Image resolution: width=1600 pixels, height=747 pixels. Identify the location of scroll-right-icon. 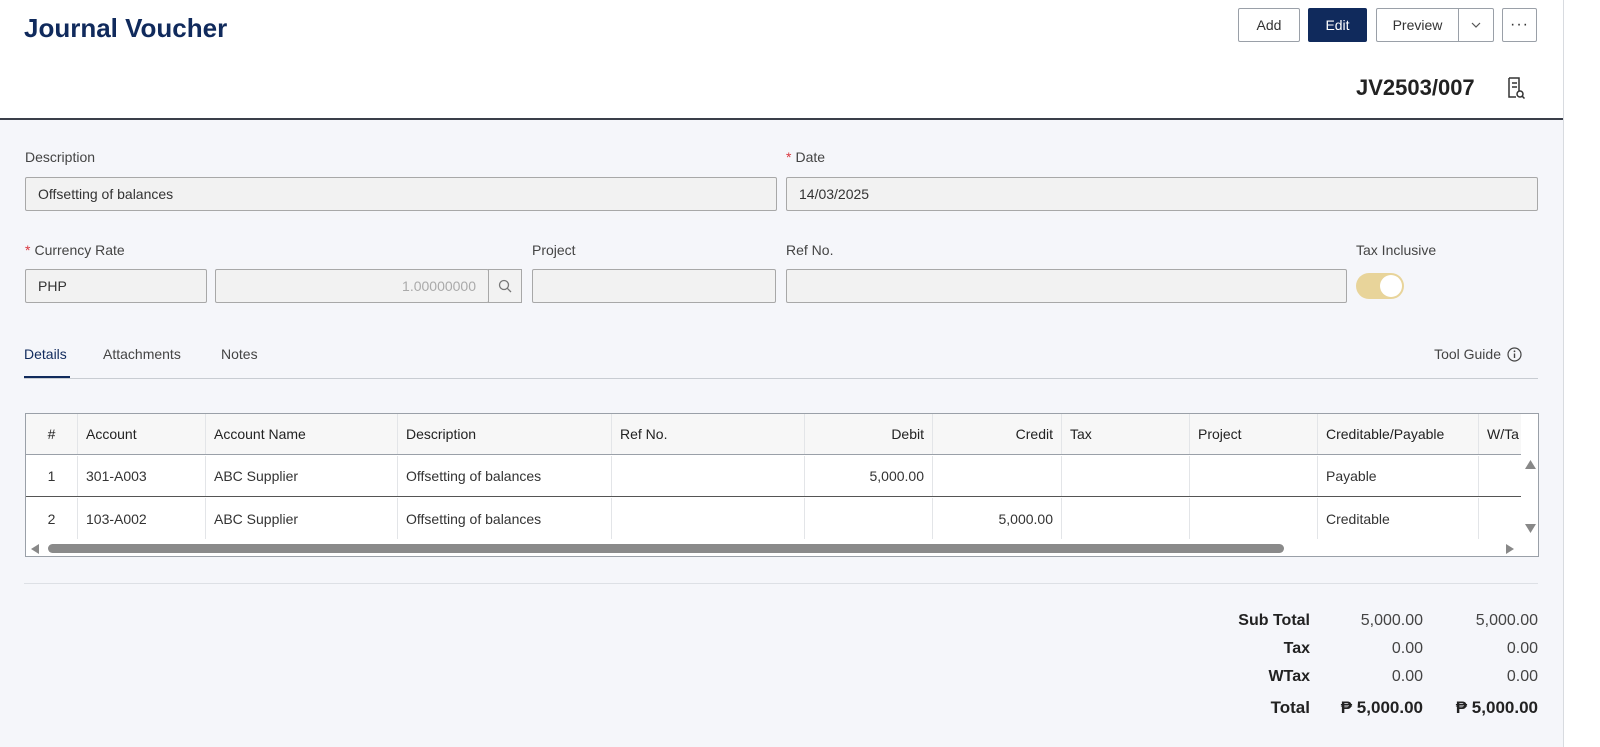
(1510, 549).